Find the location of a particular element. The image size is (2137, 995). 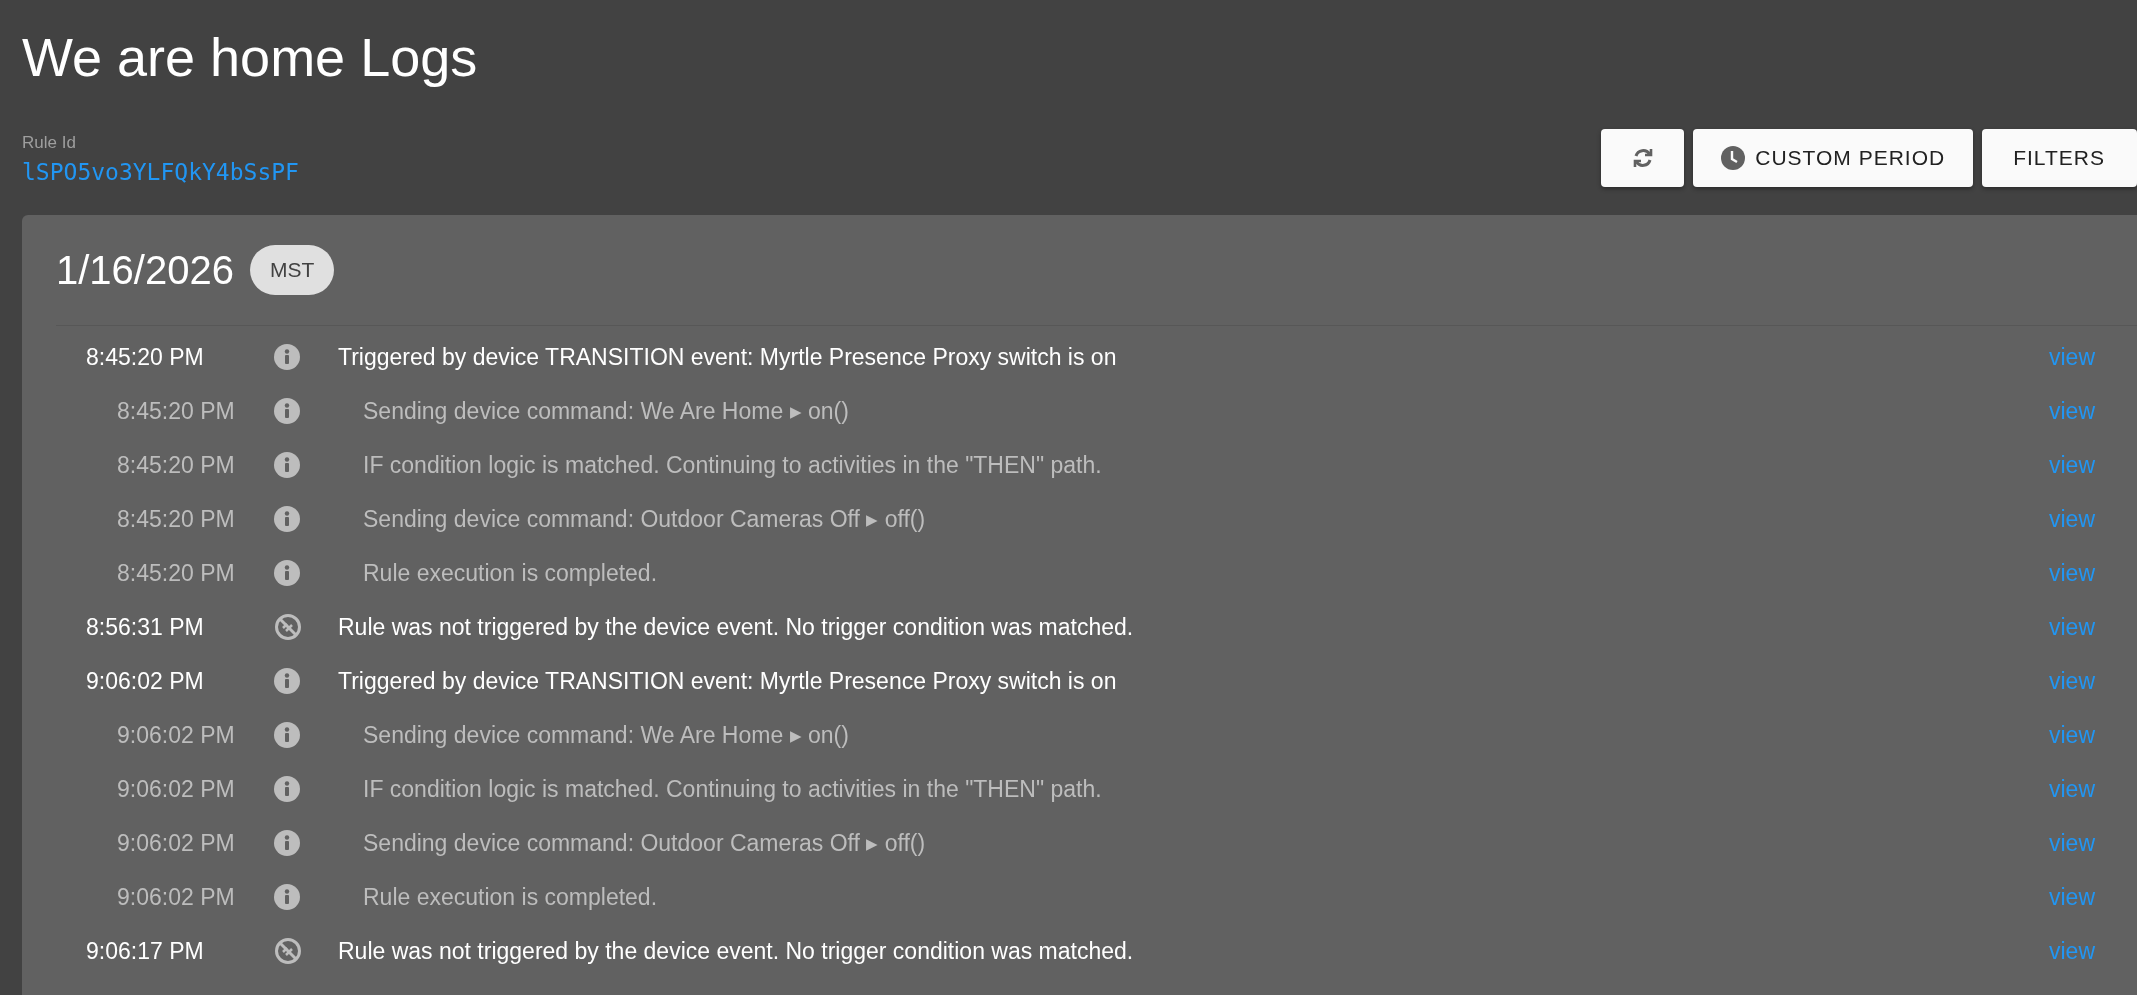

page-title: We are home Logs is located at coordinates (250, 57).